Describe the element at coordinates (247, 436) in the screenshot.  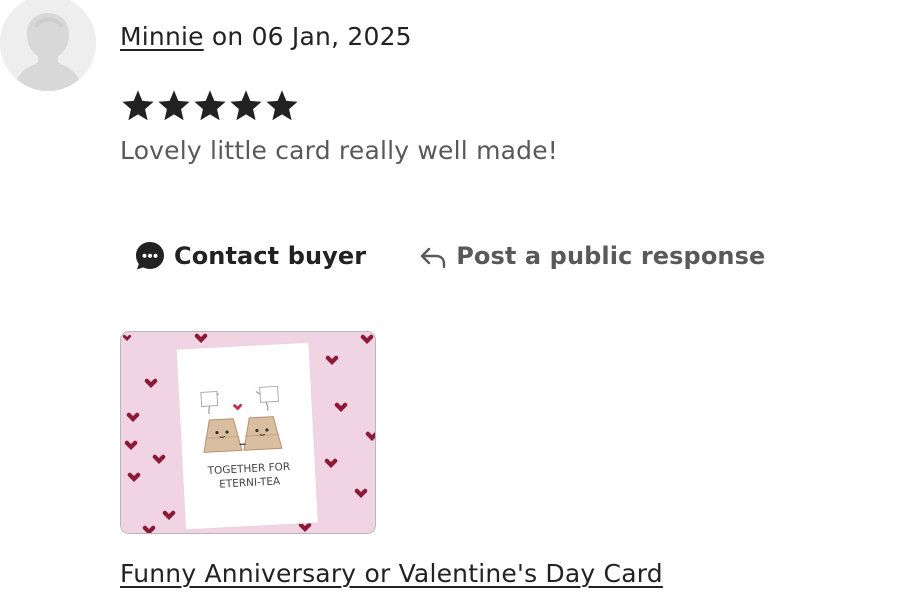
I see `greeting-card-image: TOGETHER FOR ETERNI-TEA` at that location.